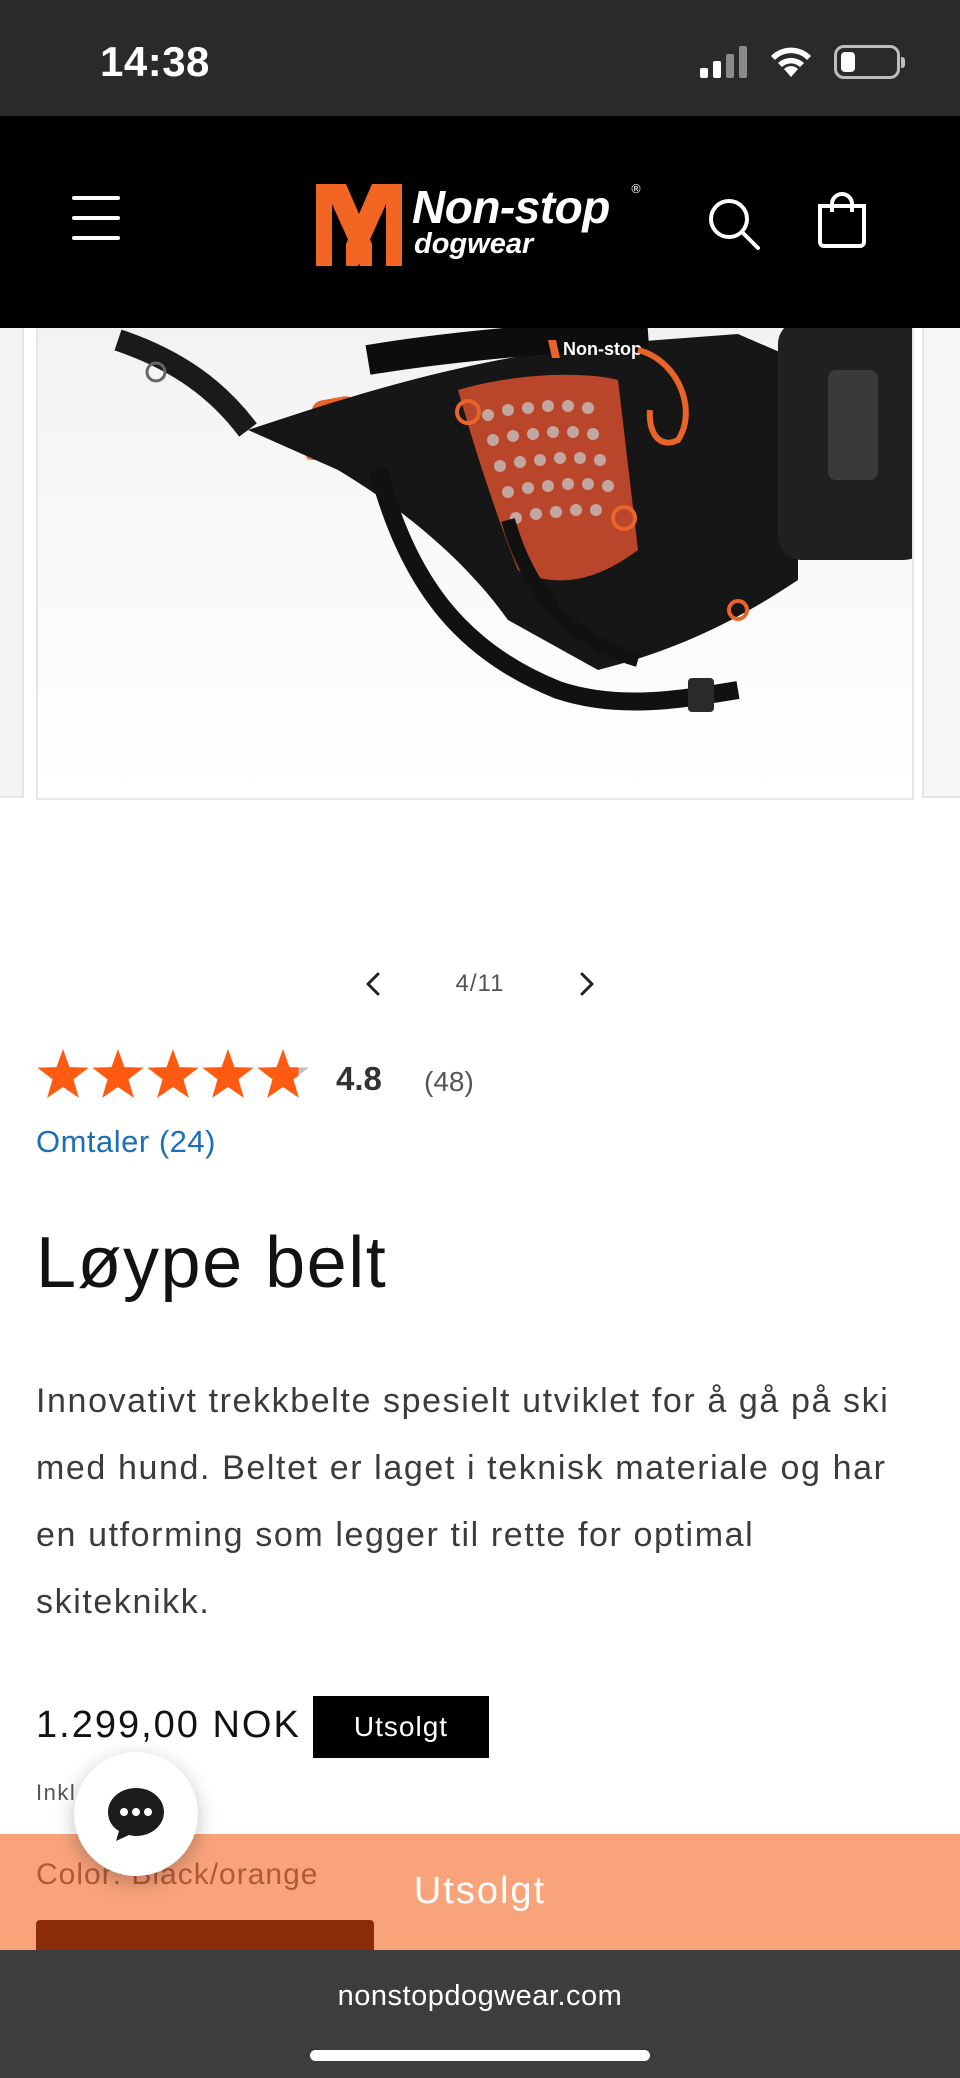 The height and width of the screenshot is (2078, 960). Describe the element at coordinates (401, 1727) in the screenshot. I see `sold-out-badge: Utsolgt` at that location.